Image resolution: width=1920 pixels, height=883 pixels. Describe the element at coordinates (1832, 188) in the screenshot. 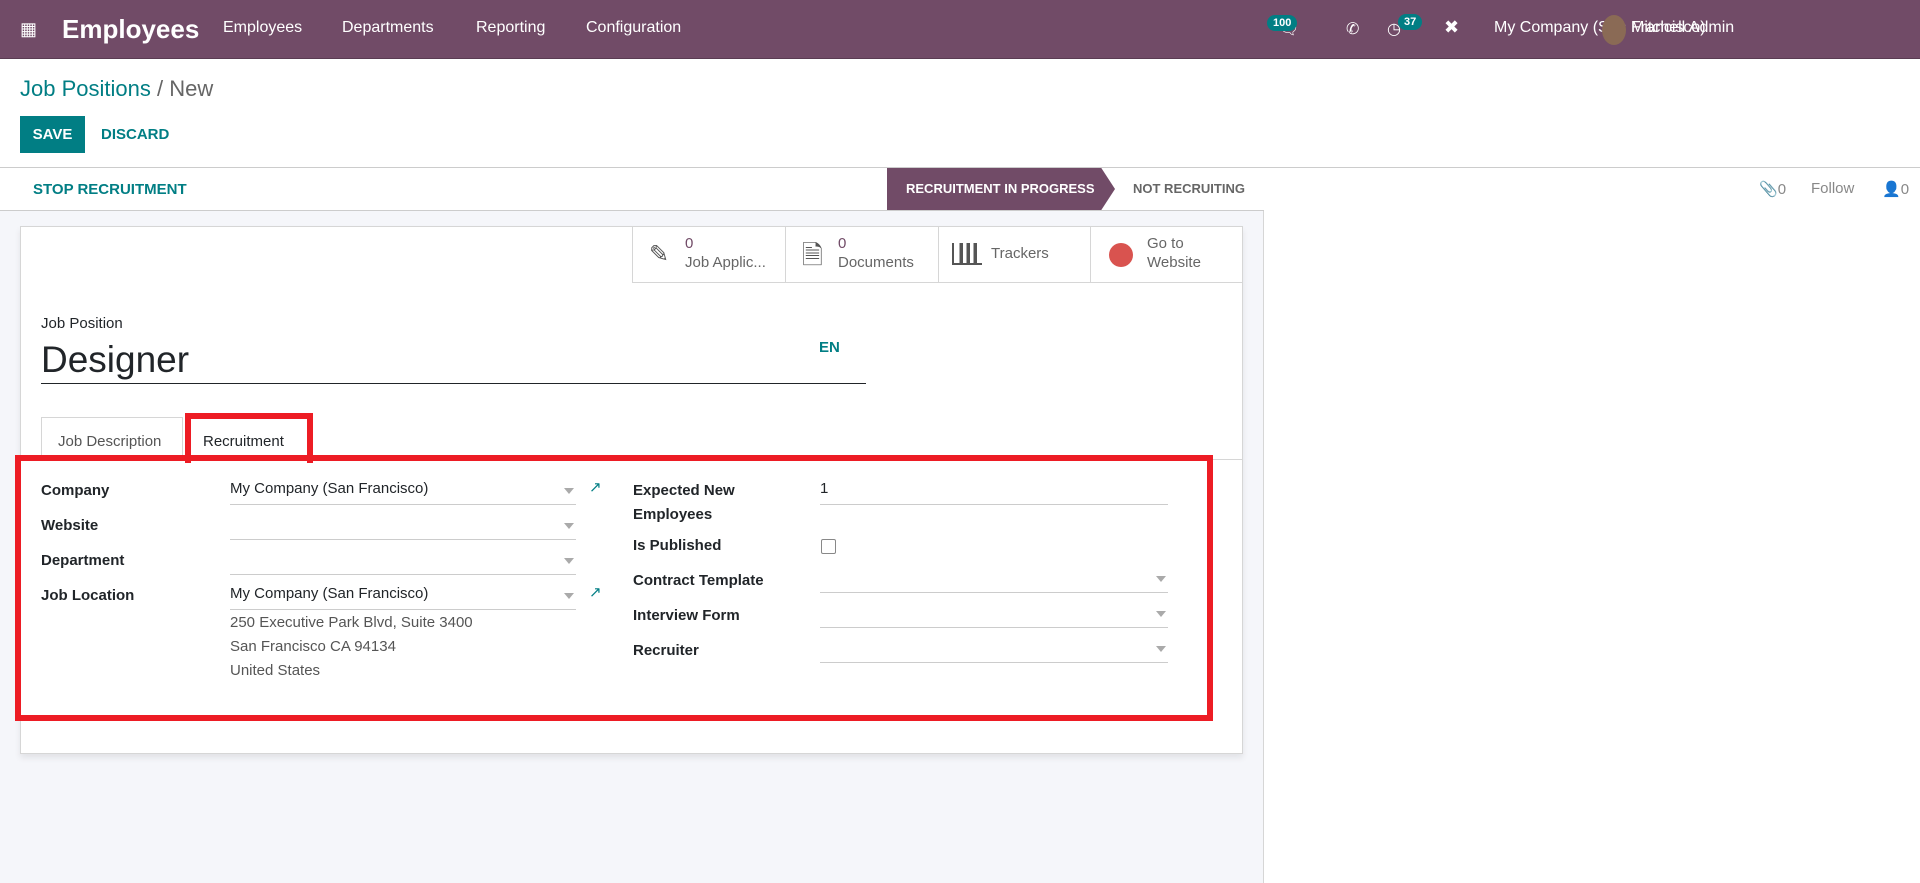

I see `follow-button: Follow` at that location.